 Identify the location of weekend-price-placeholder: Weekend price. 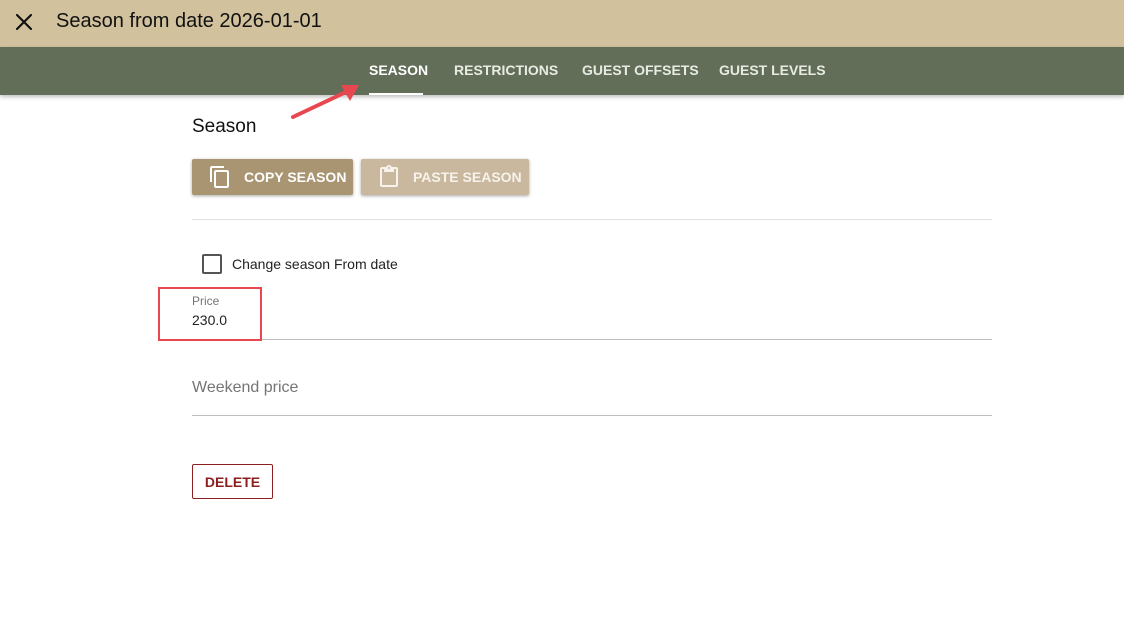
(245, 387).